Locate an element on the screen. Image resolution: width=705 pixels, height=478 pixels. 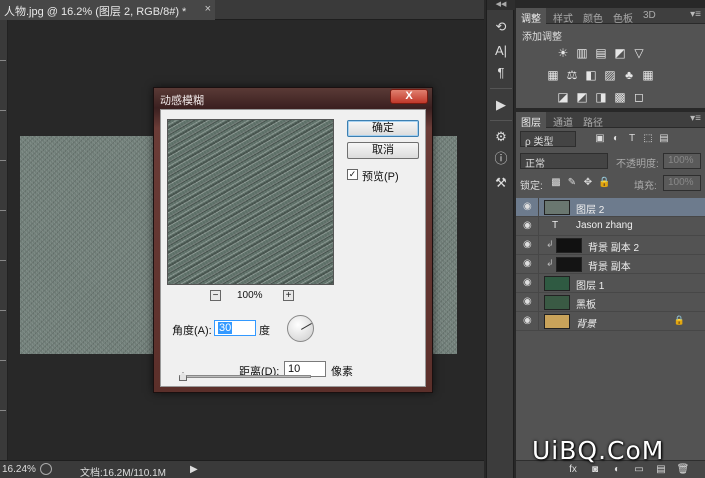
layers-menu-icon: ▾≡ is located at coordinates (695, 118).